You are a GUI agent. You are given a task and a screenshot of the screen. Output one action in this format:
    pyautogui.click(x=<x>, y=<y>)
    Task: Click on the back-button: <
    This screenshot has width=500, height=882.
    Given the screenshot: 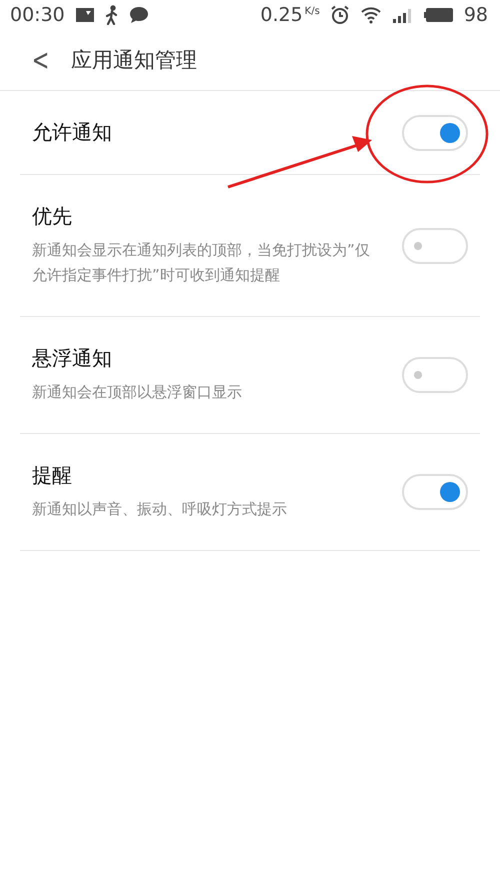 What is the action you would take?
    pyautogui.click(x=40, y=60)
    